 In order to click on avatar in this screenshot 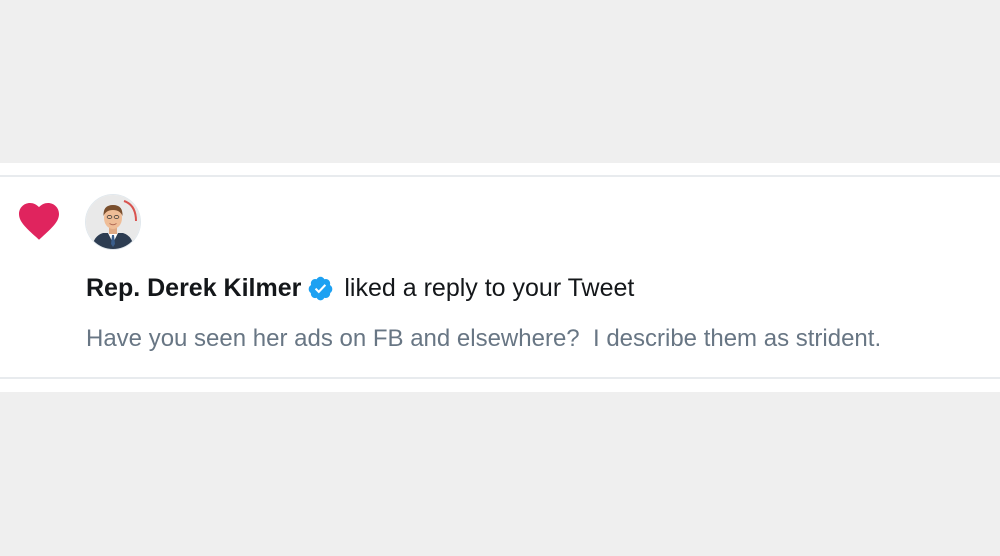, I will do `click(113, 222)`.